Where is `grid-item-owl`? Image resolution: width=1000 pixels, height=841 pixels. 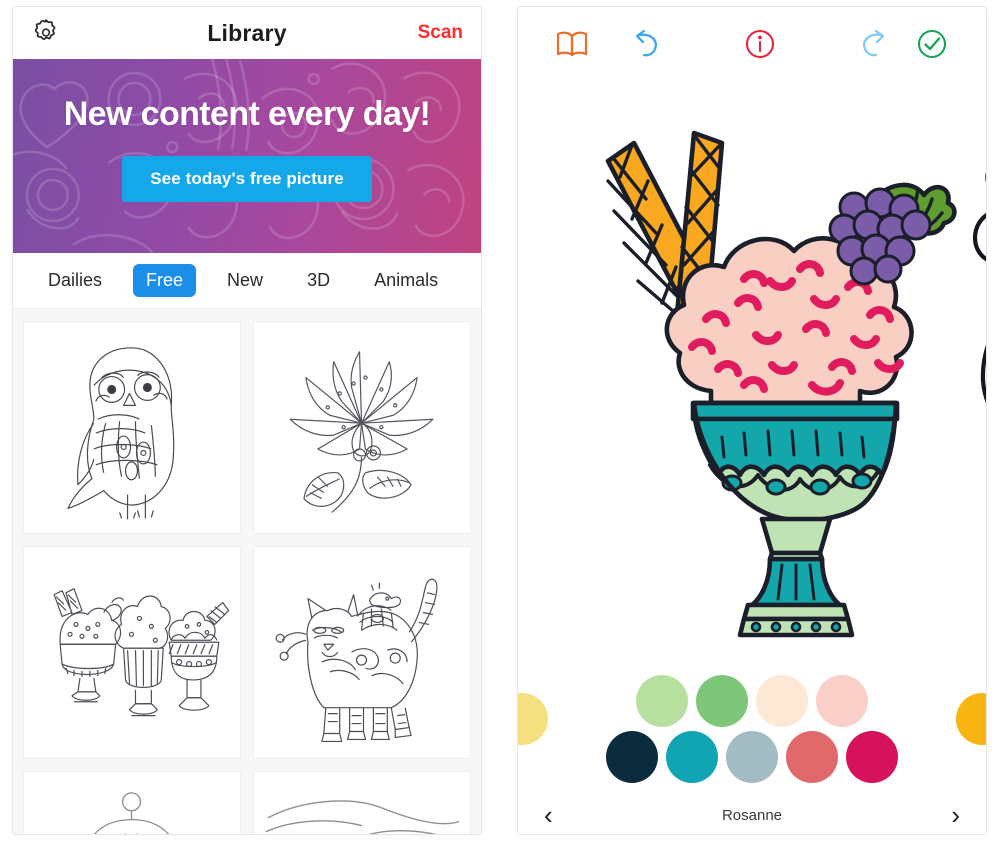
grid-item-owl is located at coordinates (132, 427).